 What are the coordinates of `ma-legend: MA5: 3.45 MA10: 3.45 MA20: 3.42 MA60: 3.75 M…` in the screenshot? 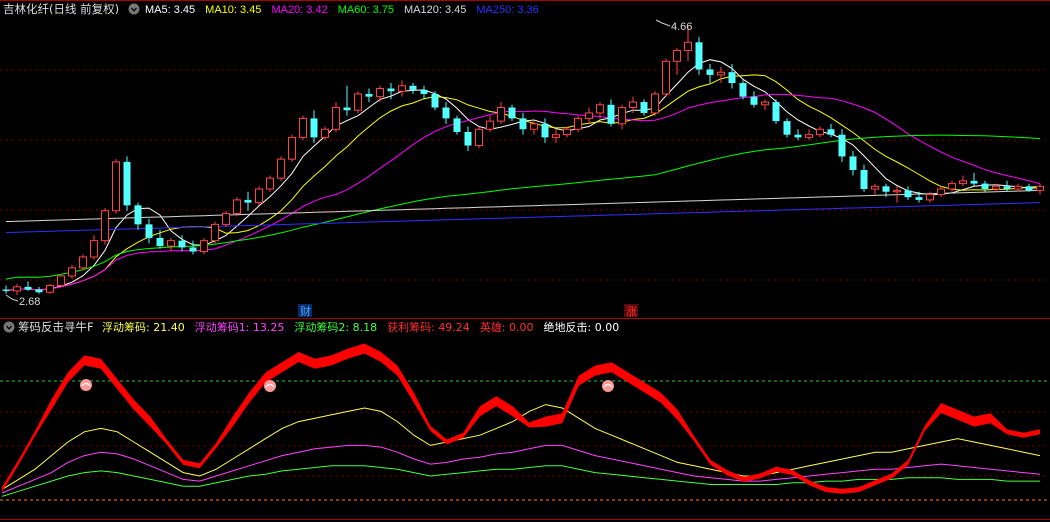 It's located at (342, 10).